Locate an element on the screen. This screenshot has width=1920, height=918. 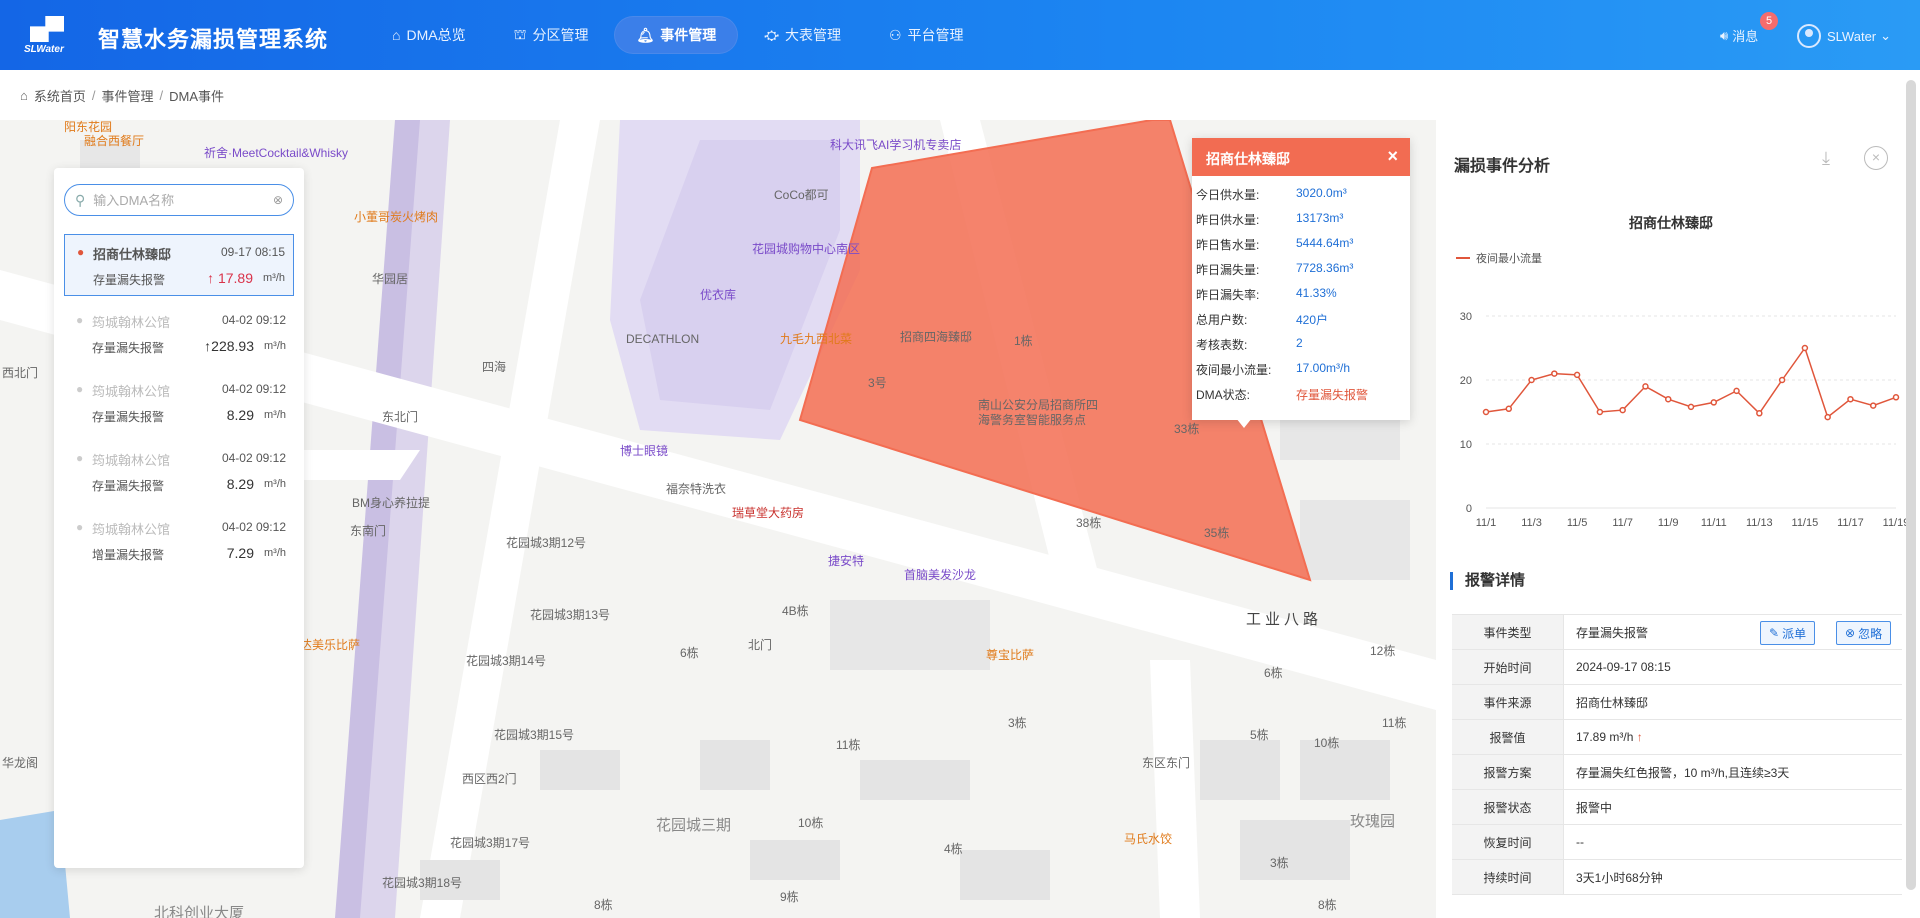
map-label: 招商四海臻邸 is located at coordinates (936, 337).